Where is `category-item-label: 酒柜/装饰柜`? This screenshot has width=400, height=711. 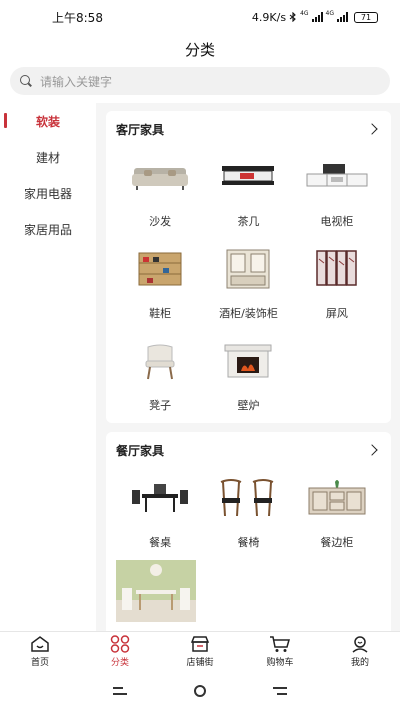
category-item-label: 酒柜/装饰柜 is located at coordinates (248, 313).